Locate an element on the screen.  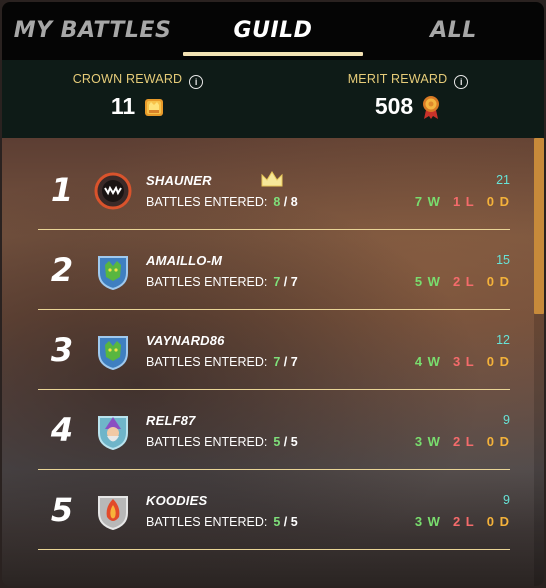
merit-reward-value: 508 is located at coordinates (394, 106).